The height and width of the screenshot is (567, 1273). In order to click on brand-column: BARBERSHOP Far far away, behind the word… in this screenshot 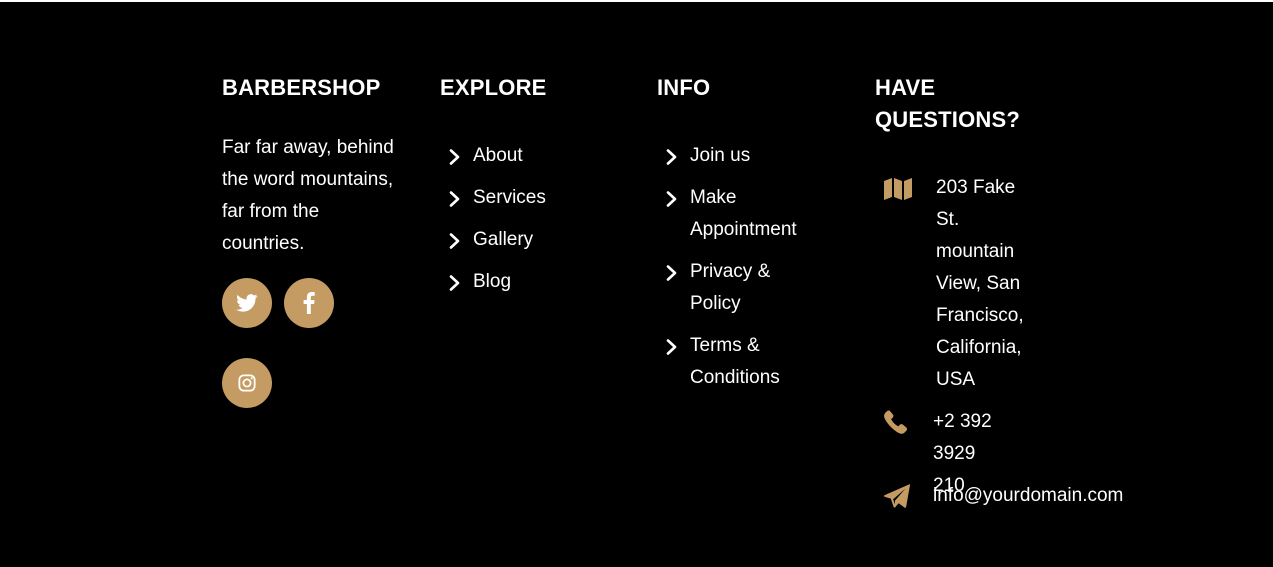, I will do `click(317, 166)`.